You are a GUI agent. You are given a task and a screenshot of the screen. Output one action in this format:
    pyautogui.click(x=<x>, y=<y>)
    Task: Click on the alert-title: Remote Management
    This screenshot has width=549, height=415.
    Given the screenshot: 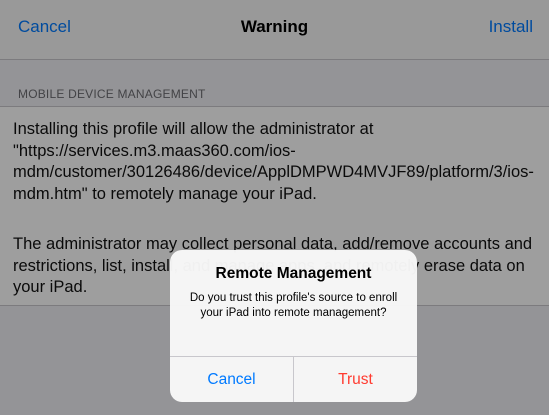 What is the action you would take?
    pyautogui.click(x=293, y=273)
    